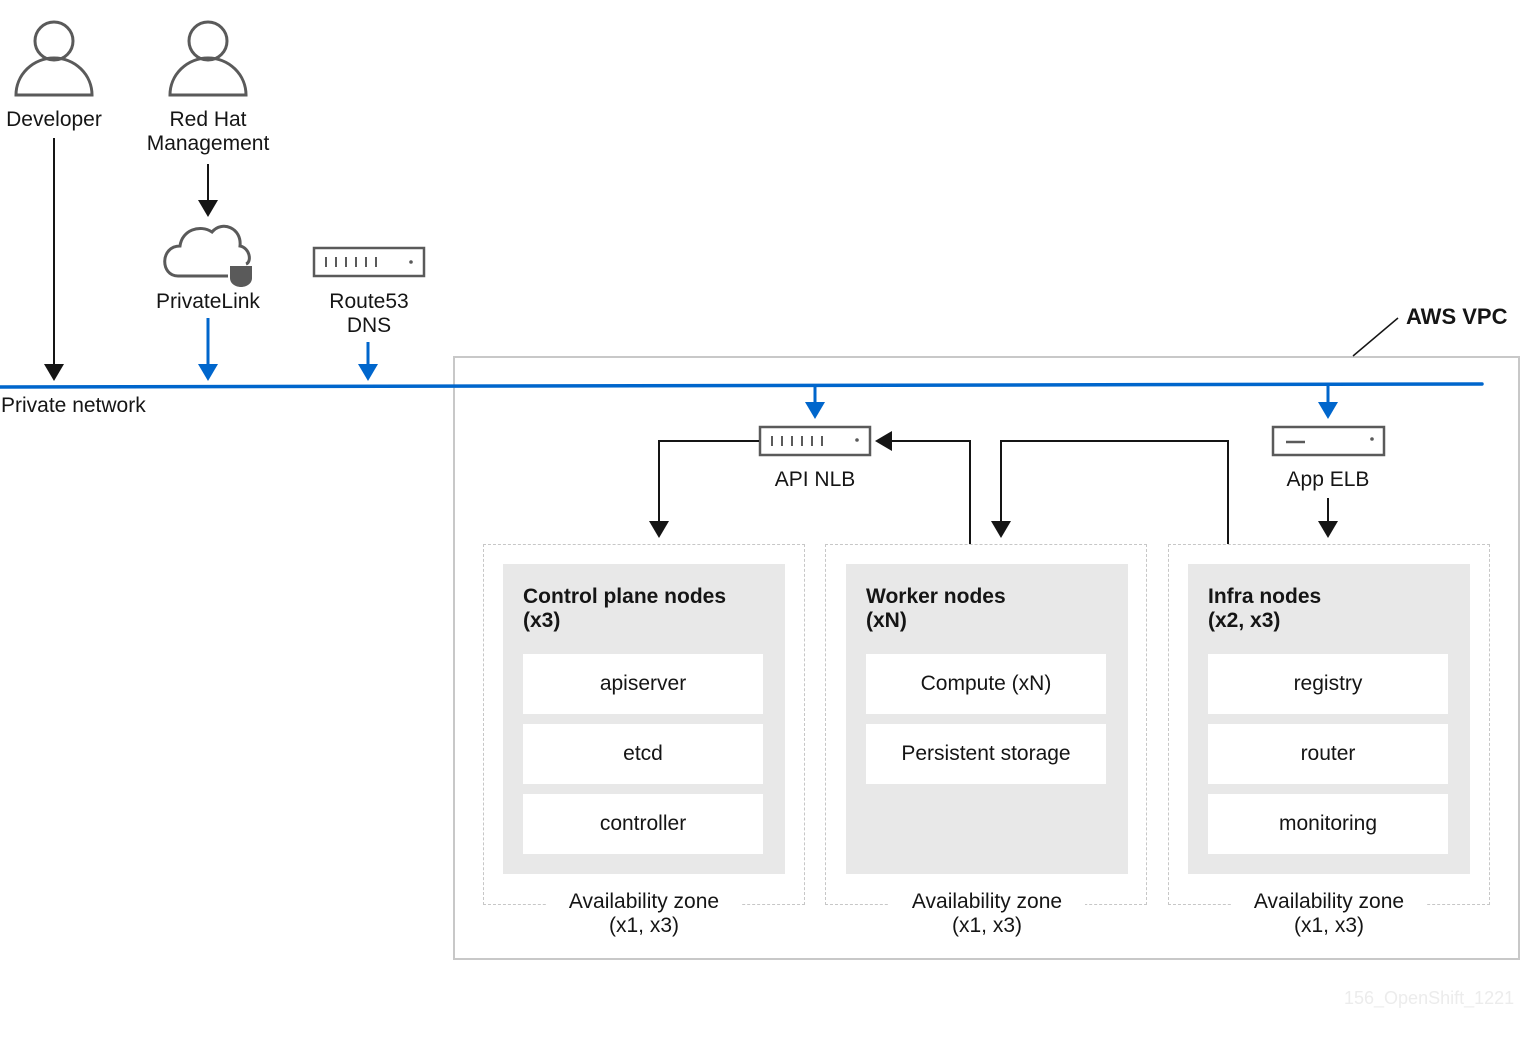 The image size is (1520, 1040). What do you see at coordinates (1328, 441) in the screenshot?
I see `elb-icon` at bounding box center [1328, 441].